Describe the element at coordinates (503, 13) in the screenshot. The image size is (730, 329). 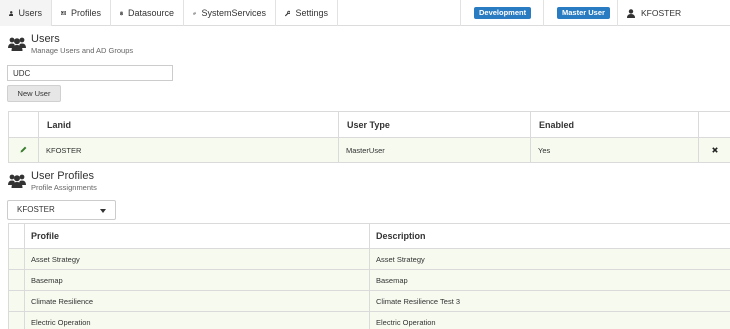
I see `environment-badge: Development` at that location.